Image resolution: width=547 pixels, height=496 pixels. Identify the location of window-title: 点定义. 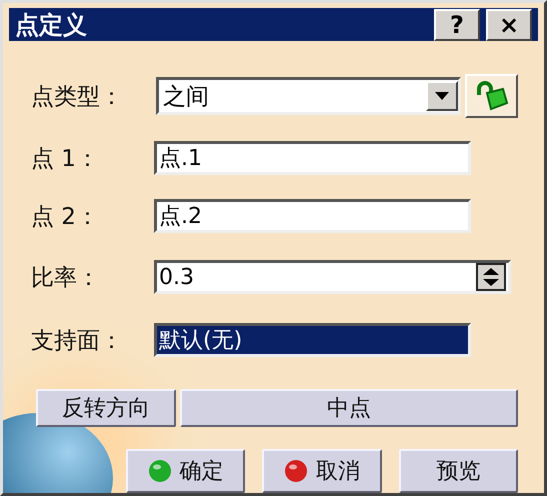
(51, 25).